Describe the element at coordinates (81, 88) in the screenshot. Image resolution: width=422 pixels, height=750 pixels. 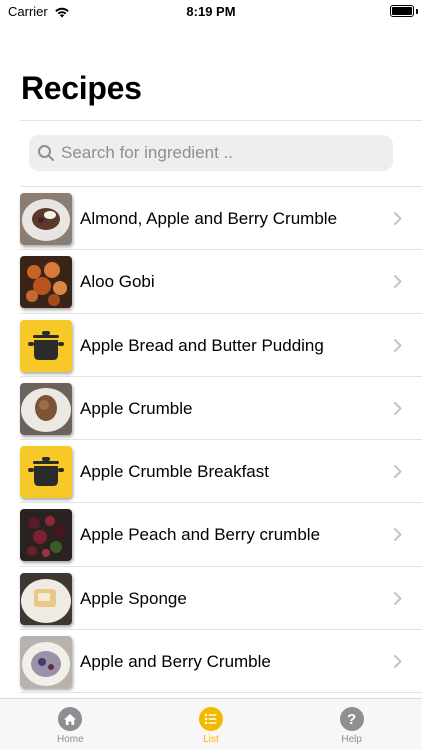
I see `page-title: Recipes` at that location.